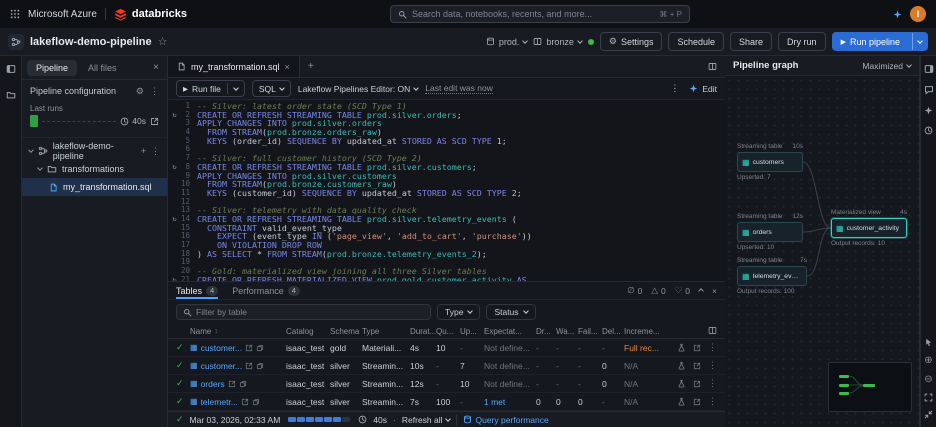  Describe the element at coordinates (929, 90) in the screenshot. I see `comments-icon` at that location.